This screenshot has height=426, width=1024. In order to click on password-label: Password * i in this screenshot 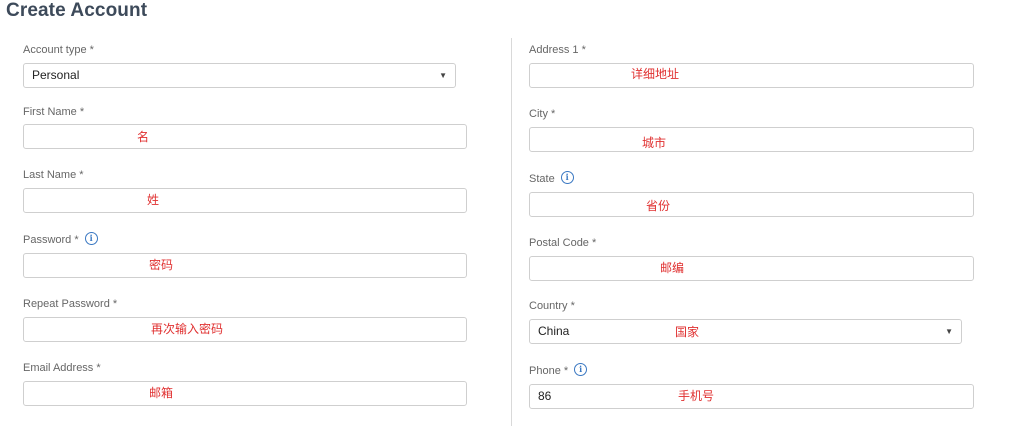, I will do `click(60, 238)`.